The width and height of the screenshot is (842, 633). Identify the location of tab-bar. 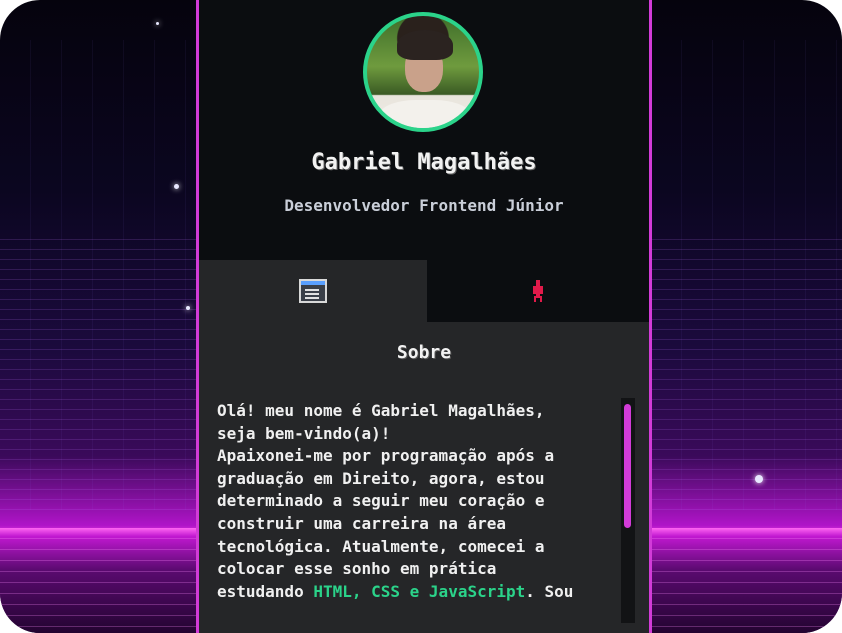
(424, 291).